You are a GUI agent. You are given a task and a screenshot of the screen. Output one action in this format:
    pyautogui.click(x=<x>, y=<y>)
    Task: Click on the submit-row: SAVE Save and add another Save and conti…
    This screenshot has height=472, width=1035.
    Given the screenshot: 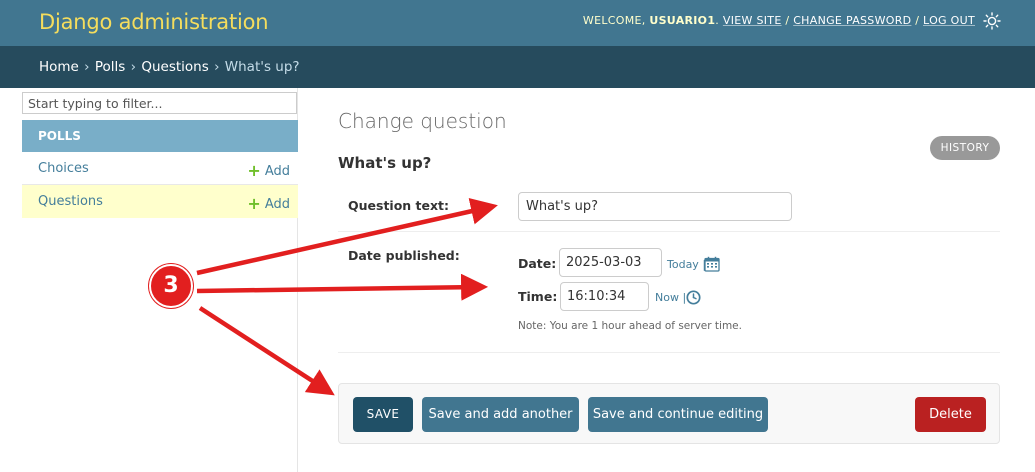 What is the action you would take?
    pyautogui.click(x=669, y=413)
    